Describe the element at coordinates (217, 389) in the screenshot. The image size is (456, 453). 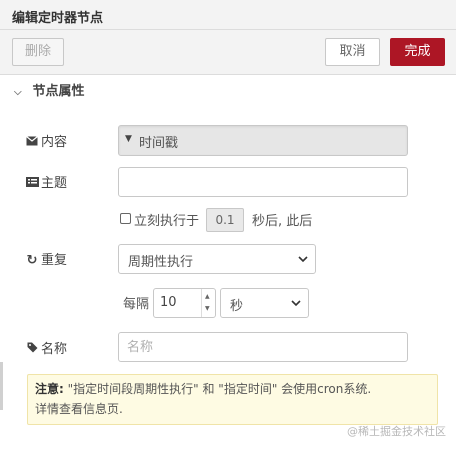
I see `note-text-1: "指定时间段周期性执行" 和 "指定时间" 会使用cron系统.` at that location.